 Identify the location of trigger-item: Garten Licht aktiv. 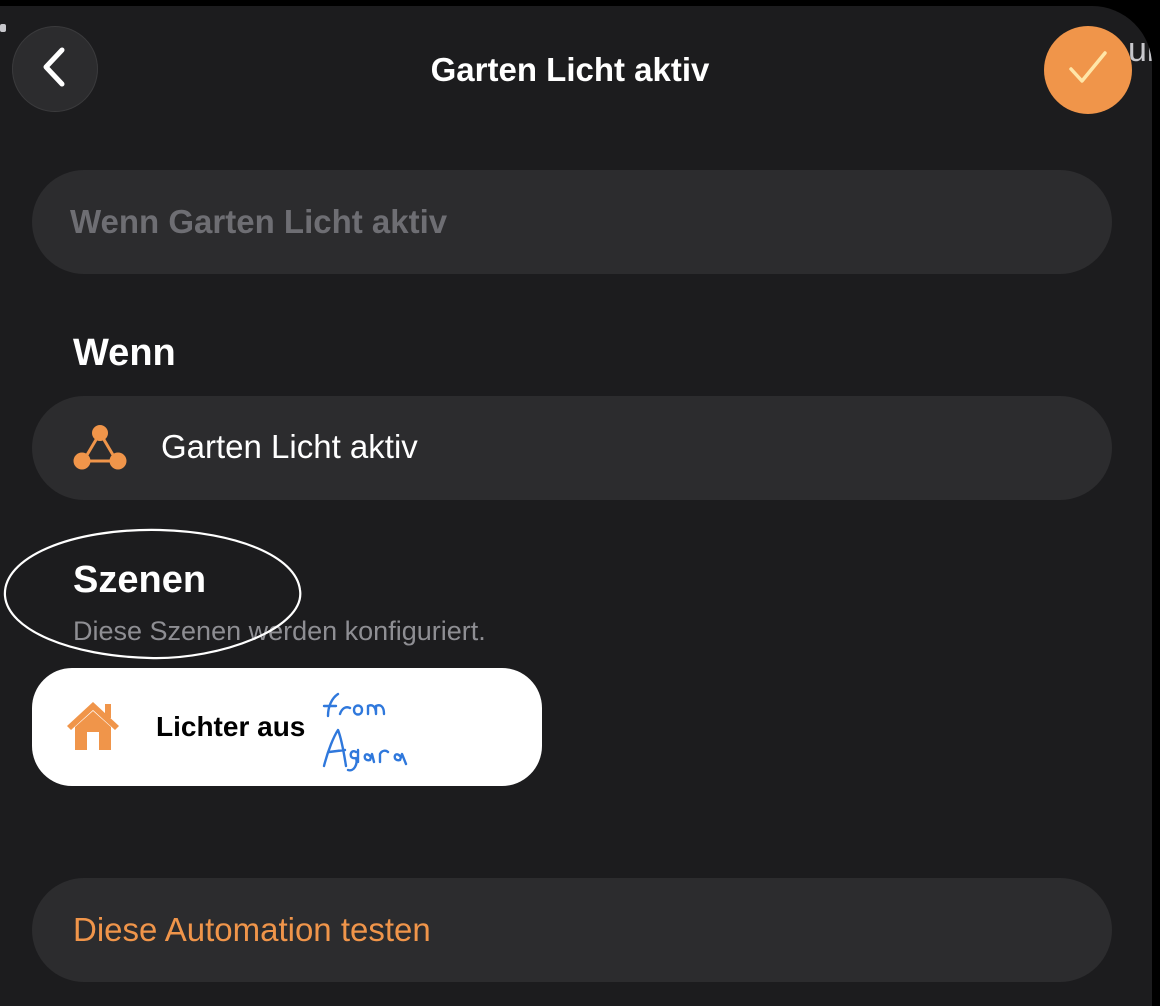
(572, 448).